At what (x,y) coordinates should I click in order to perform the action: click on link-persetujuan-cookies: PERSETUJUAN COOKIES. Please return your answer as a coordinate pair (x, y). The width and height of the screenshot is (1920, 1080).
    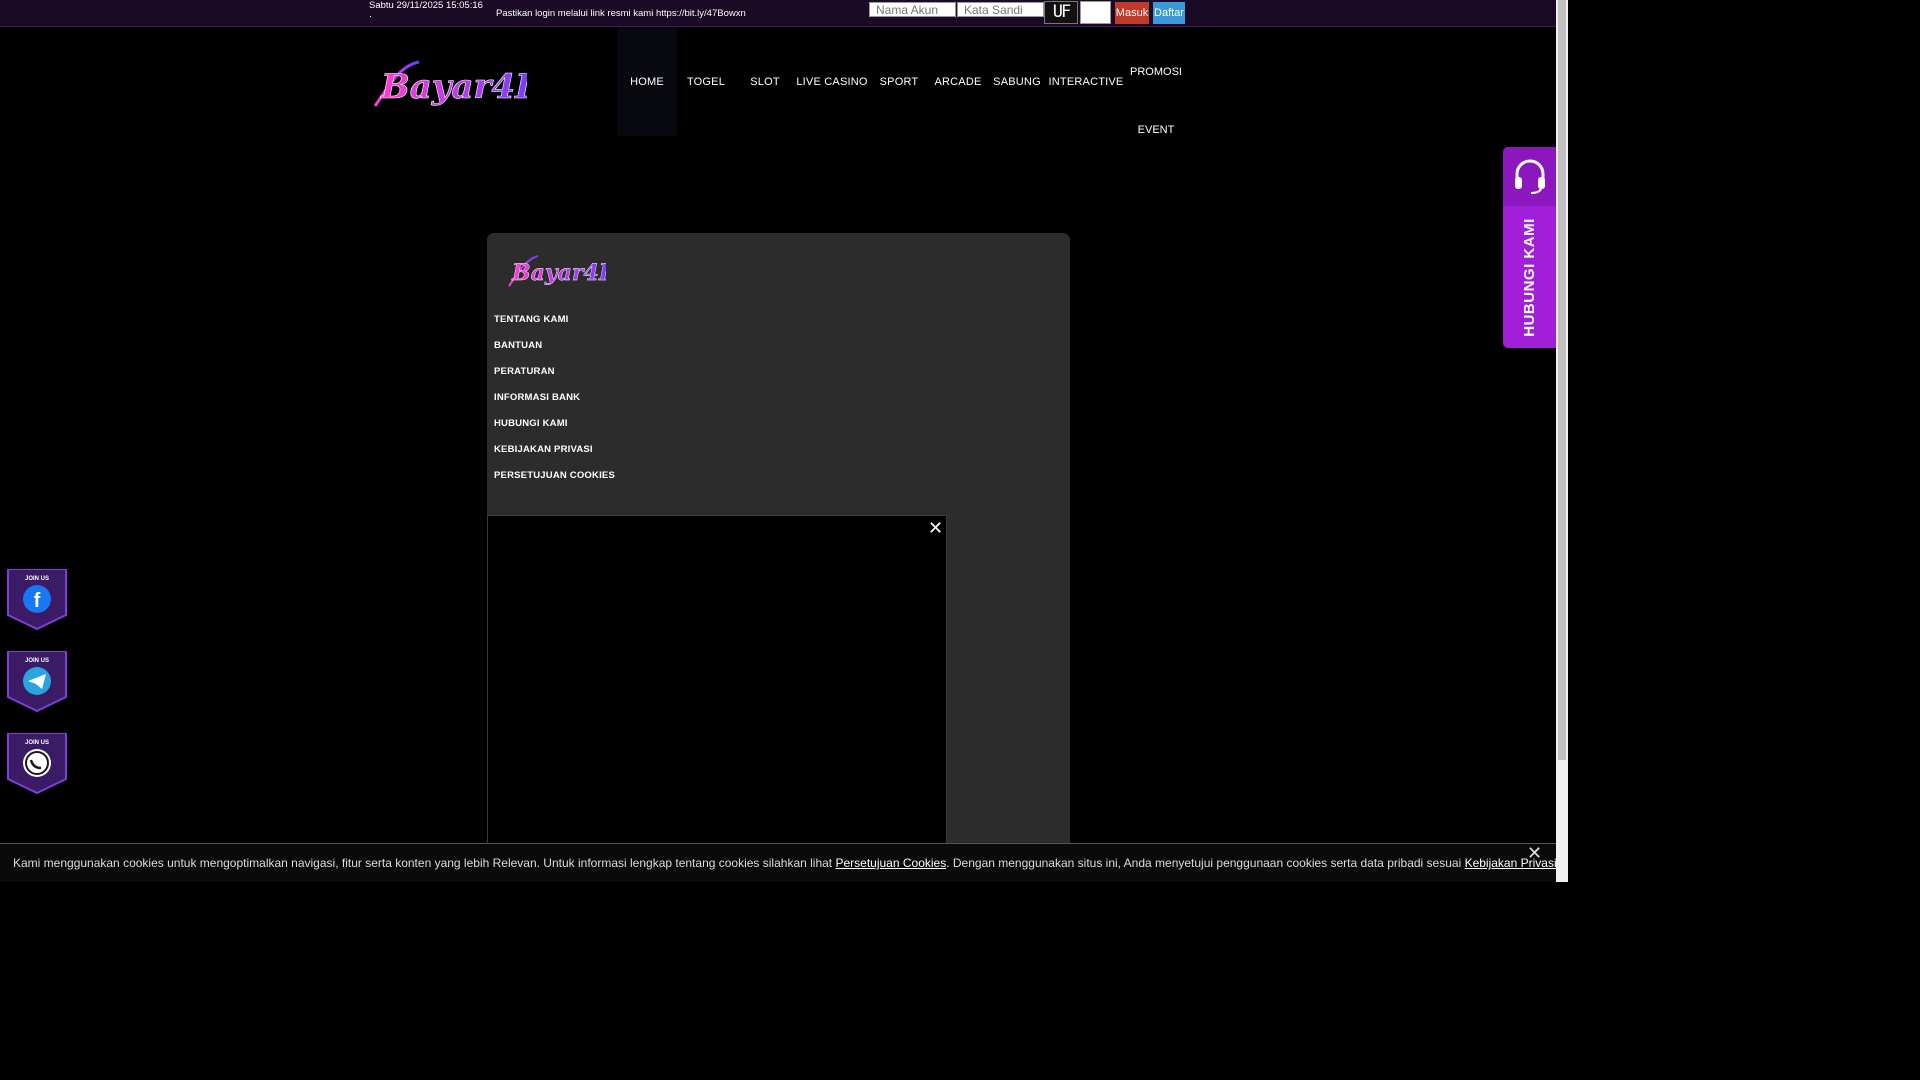
    Looking at the image, I should click on (554, 475).